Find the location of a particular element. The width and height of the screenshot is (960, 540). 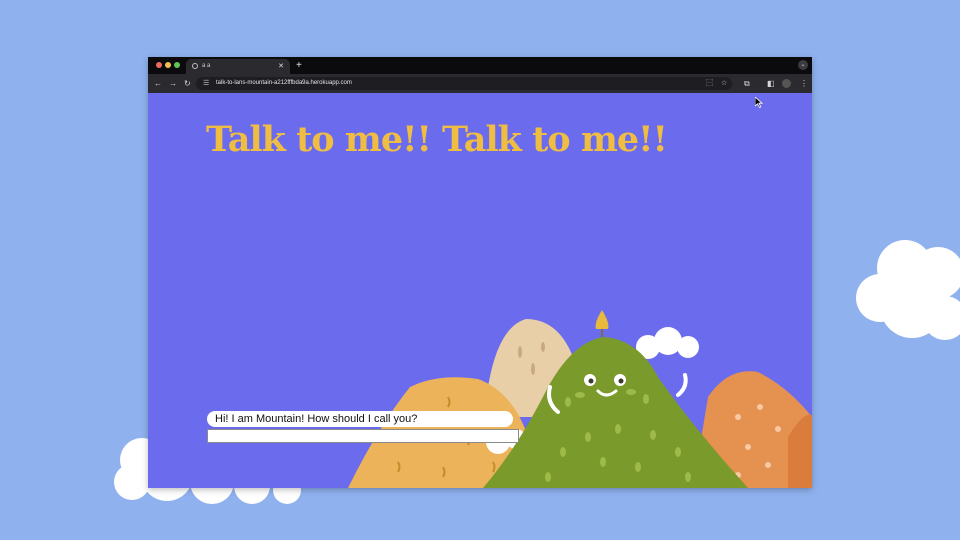

mouse-cursor-icon is located at coordinates (759, 102).